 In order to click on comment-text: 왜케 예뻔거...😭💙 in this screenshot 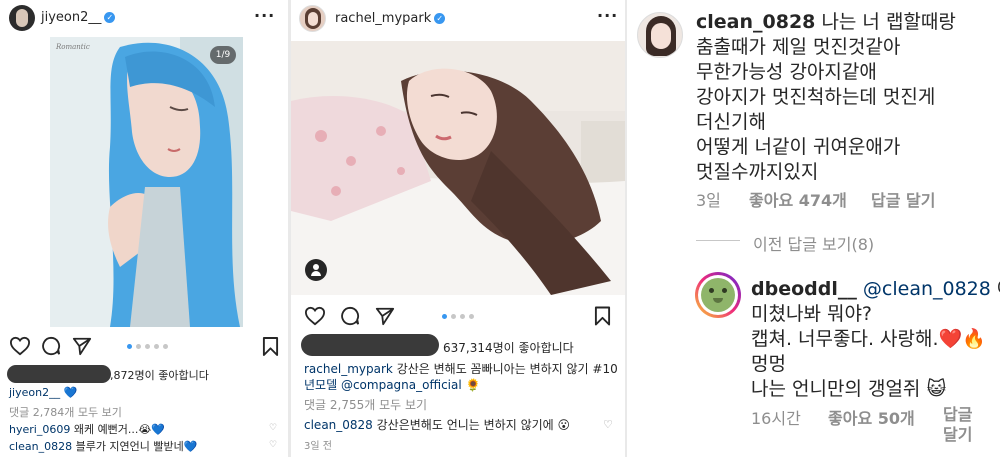, I will do `click(119, 429)`.